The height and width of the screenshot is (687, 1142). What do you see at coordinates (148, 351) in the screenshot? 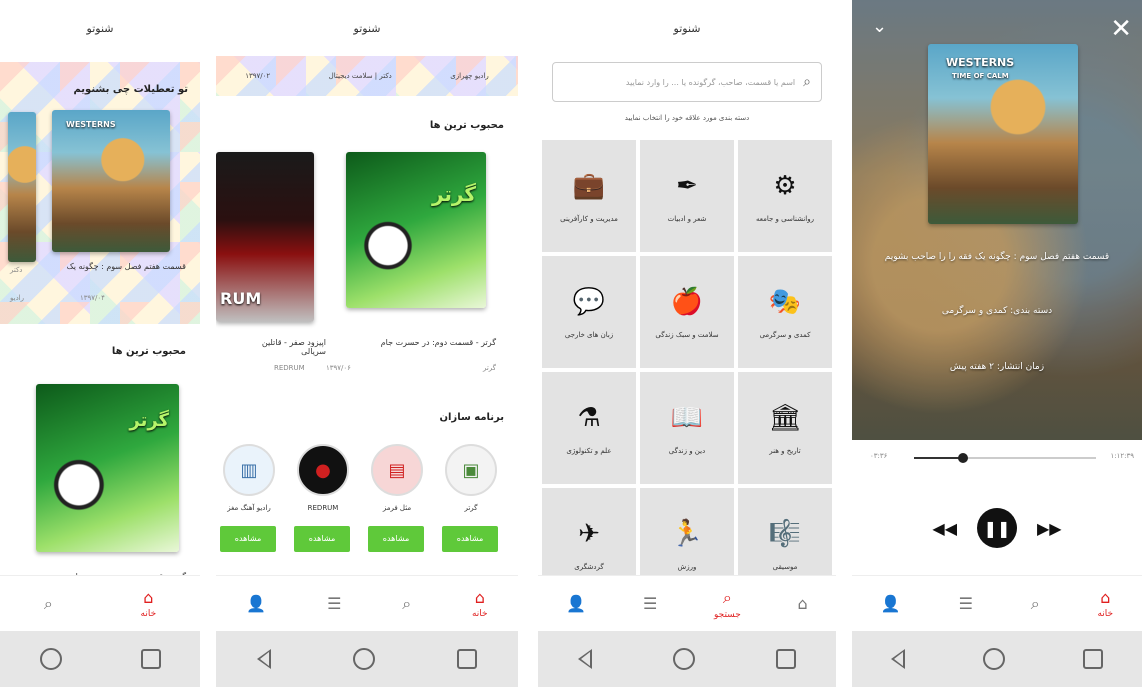
I see `popular-title: محبوب ترین ها` at bounding box center [148, 351].